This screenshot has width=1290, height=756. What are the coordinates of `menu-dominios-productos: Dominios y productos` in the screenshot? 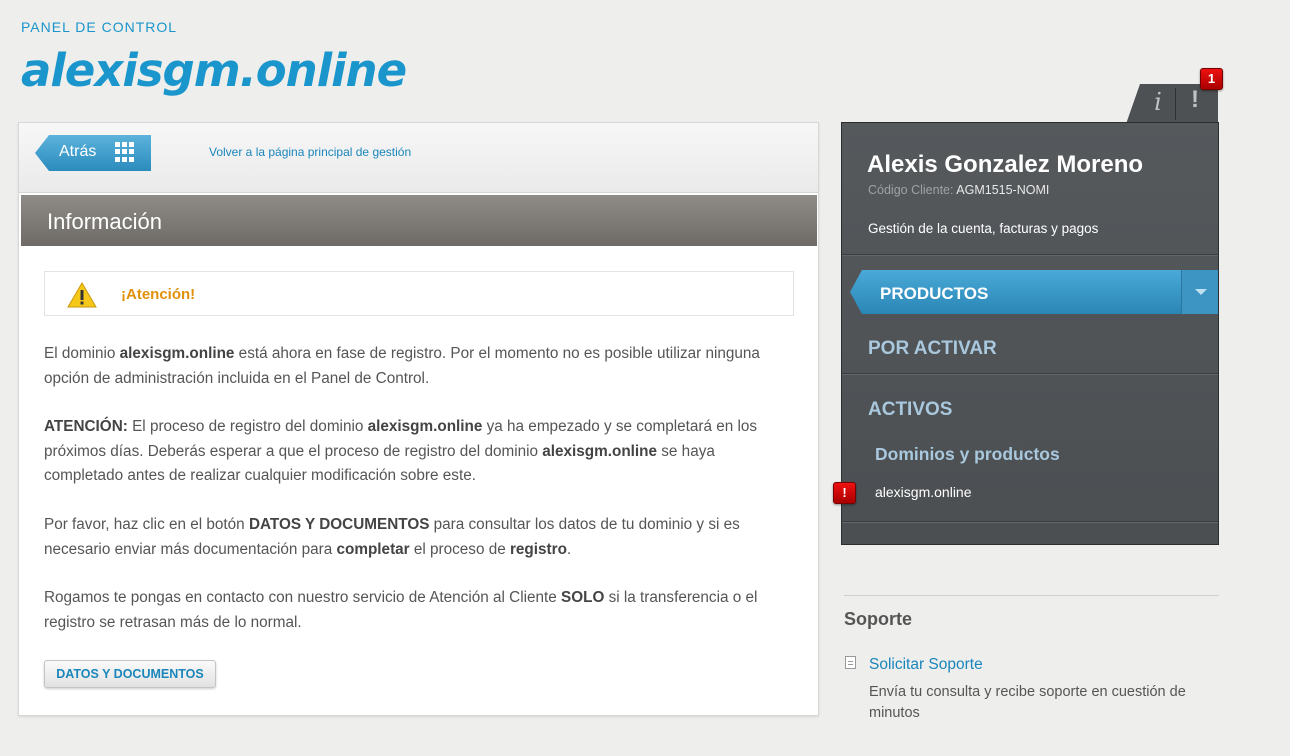 It's located at (967, 454).